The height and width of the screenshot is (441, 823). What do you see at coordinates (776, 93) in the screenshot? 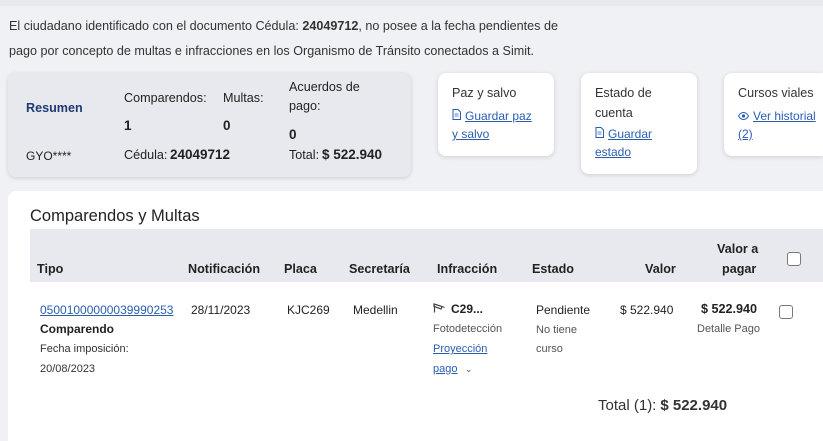
I see `cursos-viales-title: Cursos viales` at bounding box center [776, 93].